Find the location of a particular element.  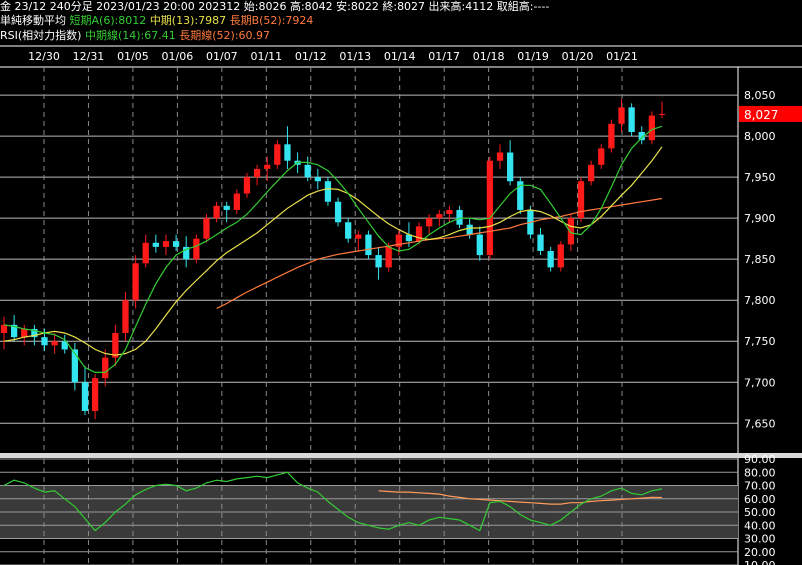

date-tick-label: 01/20 is located at coordinates (578, 56).